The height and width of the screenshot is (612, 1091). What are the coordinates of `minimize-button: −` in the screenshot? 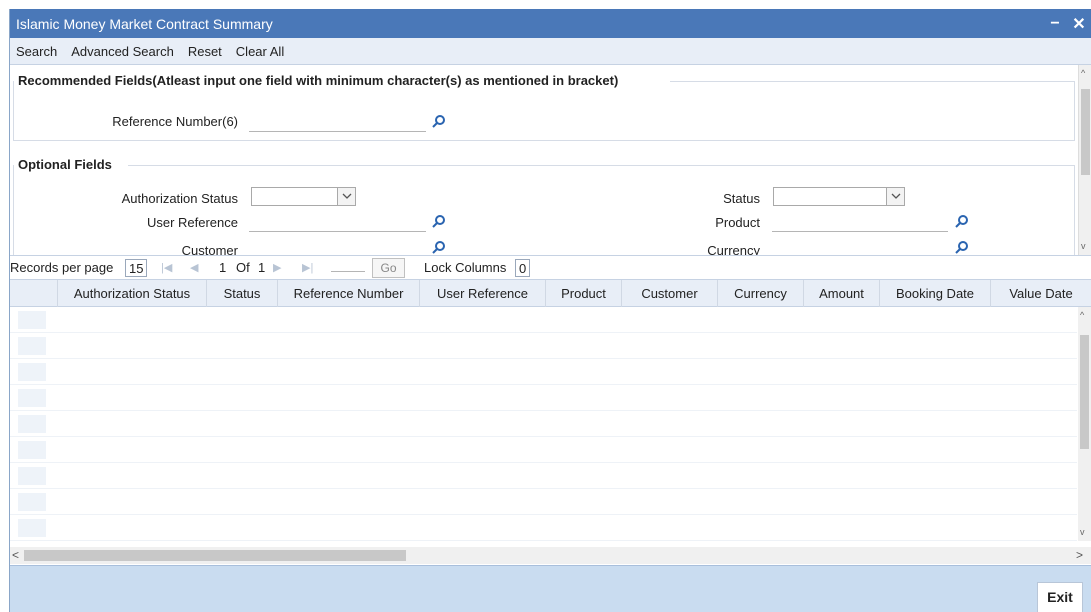 It's located at (1055, 24).